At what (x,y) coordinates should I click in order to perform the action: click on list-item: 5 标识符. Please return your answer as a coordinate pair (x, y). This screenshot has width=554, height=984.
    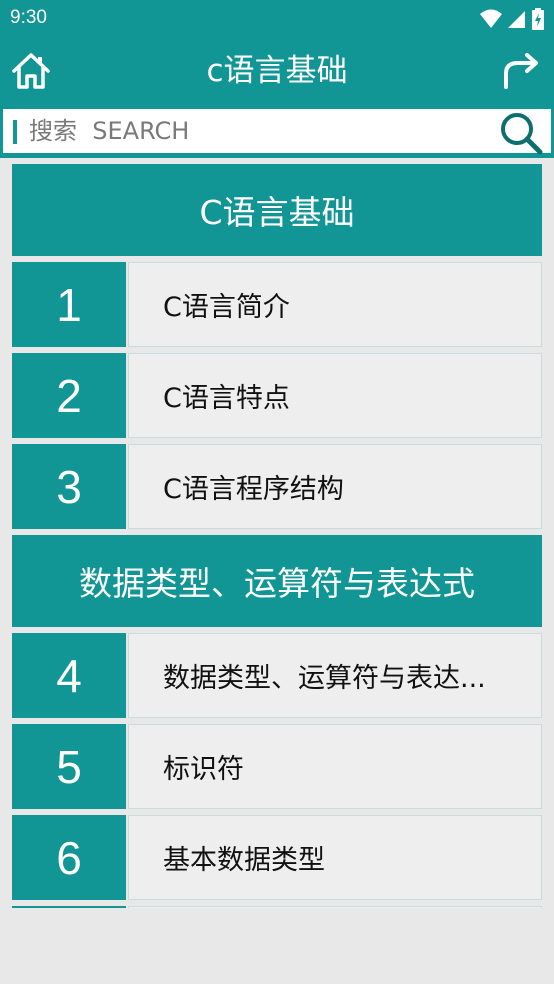
    Looking at the image, I should click on (277, 766).